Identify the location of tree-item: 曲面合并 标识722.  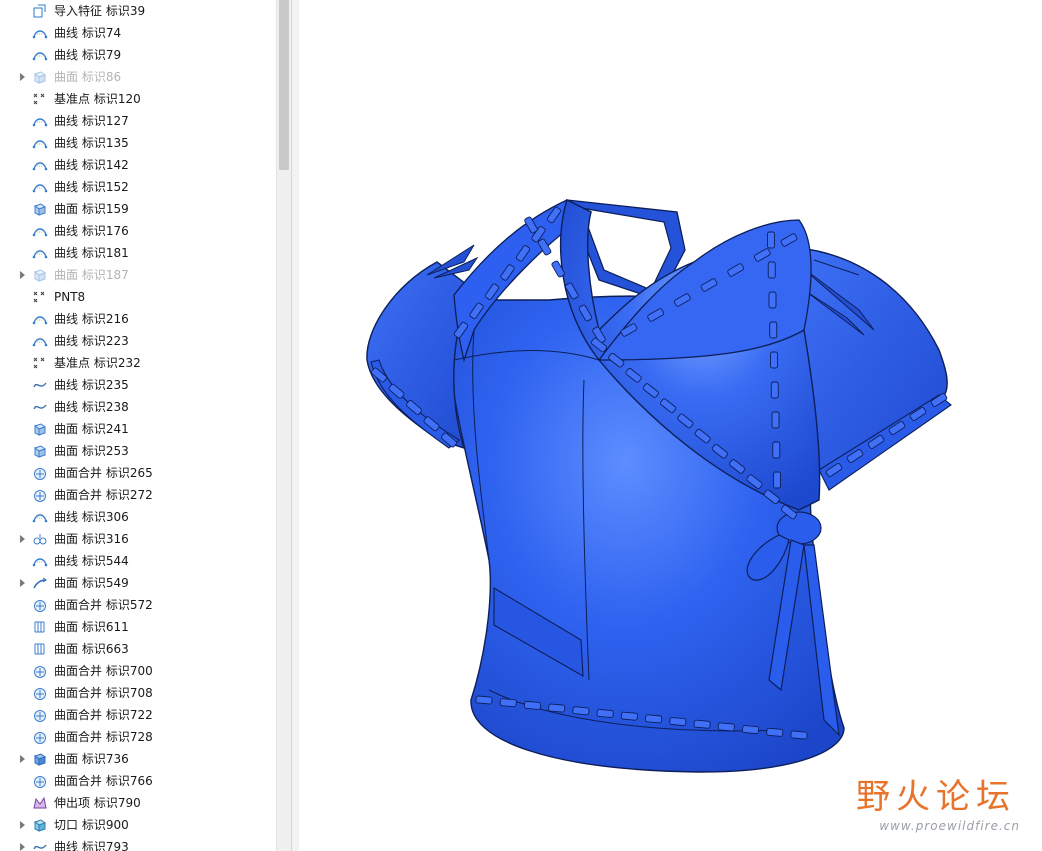
(138, 715).